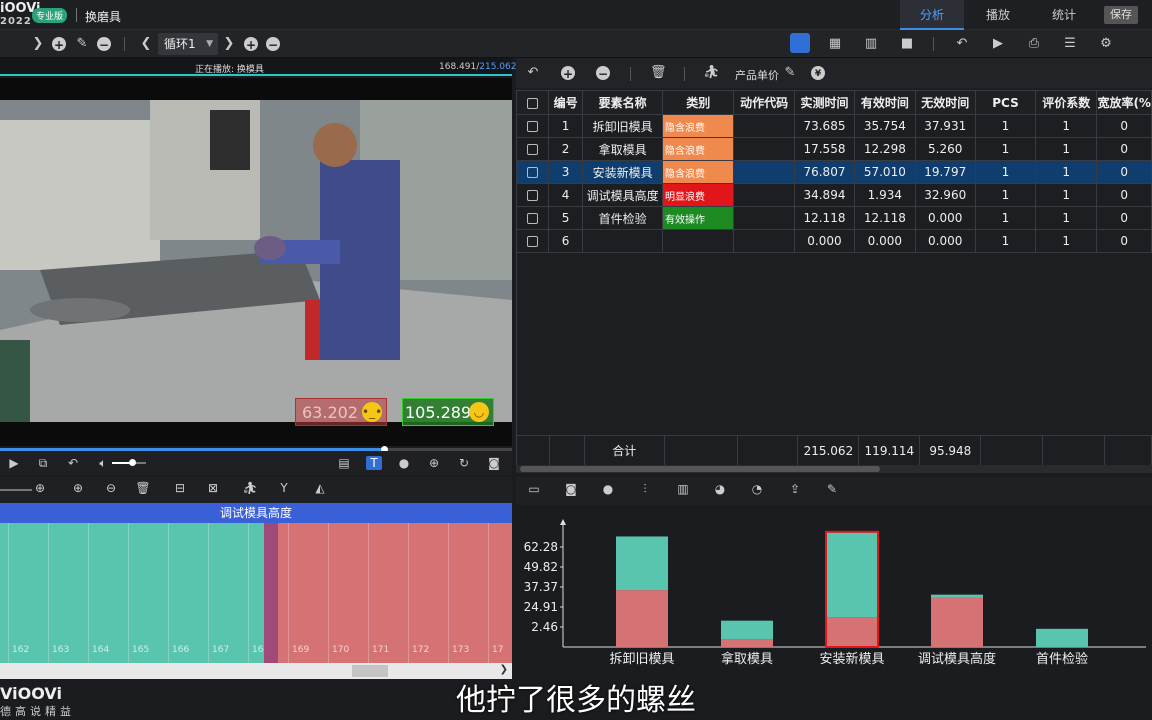 The height and width of the screenshot is (720, 1152). What do you see at coordinates (1066, 102) in the screenshot?
I see `header-coef: 评价系数` at bounding box center [1066, 102].